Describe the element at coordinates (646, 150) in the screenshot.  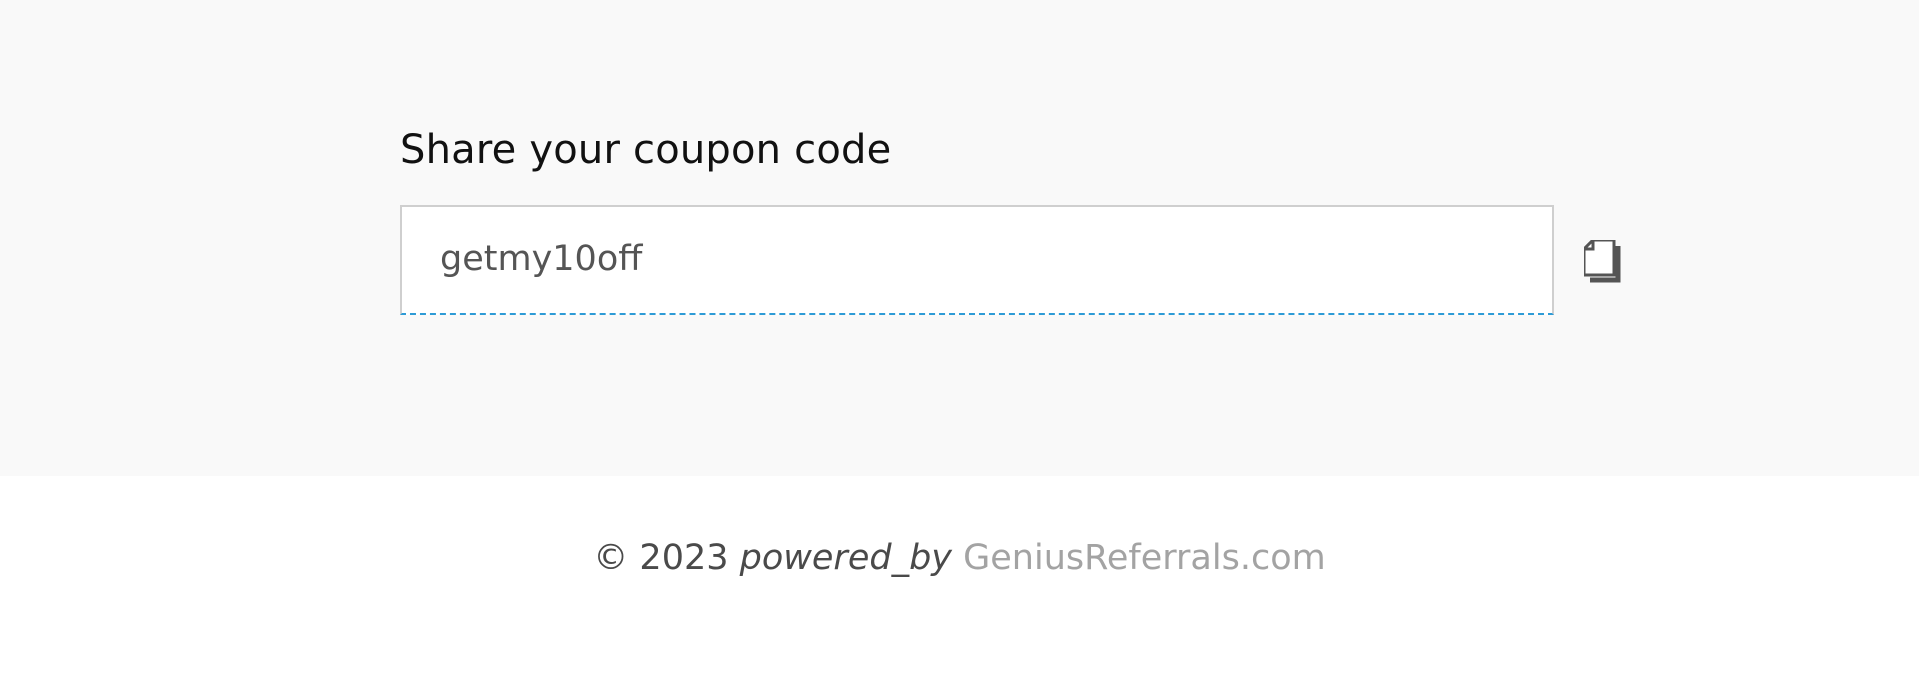
I see `share-title: Share your coupon code` at that location.